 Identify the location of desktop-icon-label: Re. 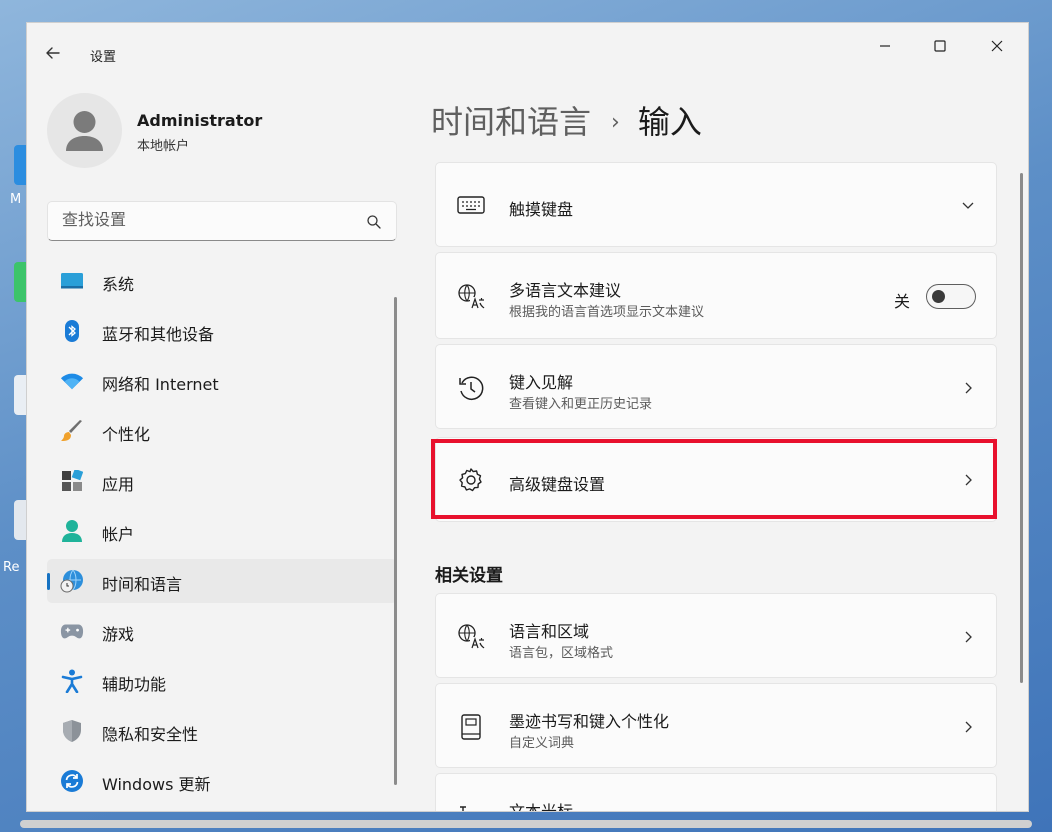
(11, 567).